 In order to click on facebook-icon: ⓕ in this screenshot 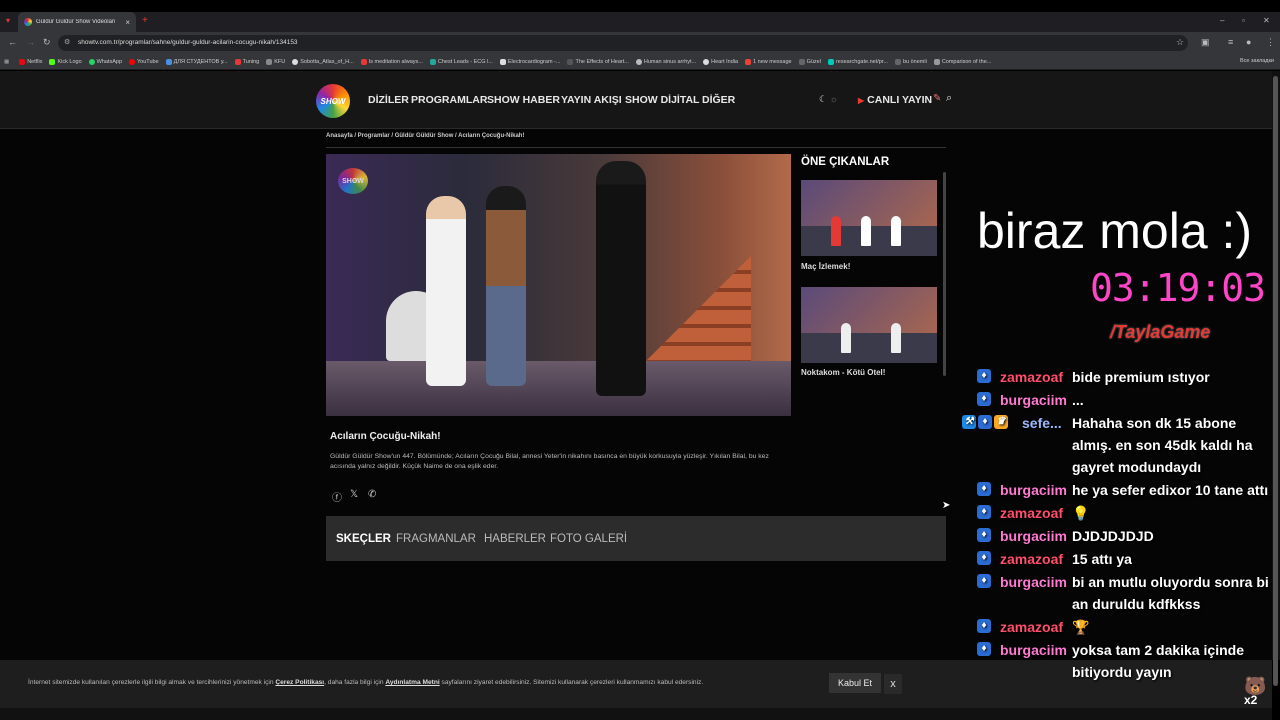, I will do `click(337, 496)`.